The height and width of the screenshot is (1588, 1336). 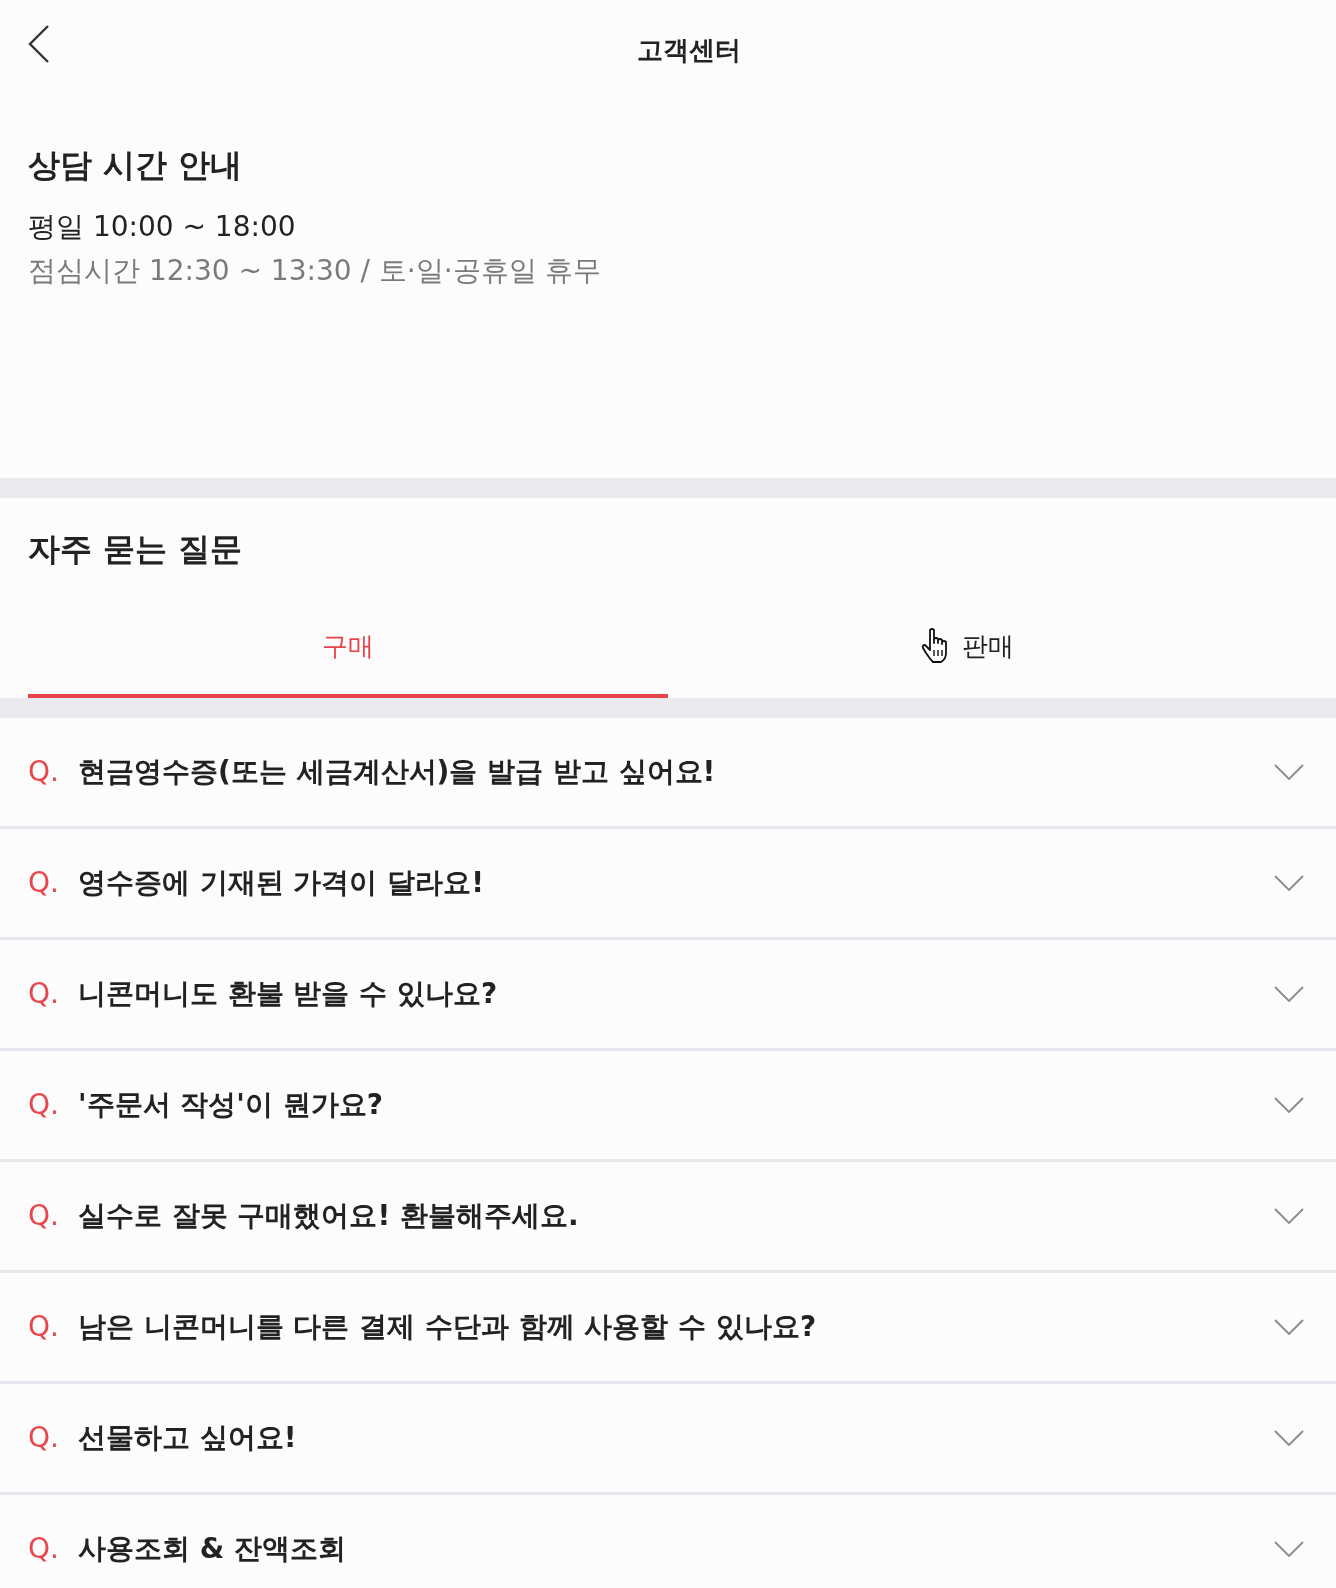 I want to click on page-title: 고객센터, so click(x=689, y=50).